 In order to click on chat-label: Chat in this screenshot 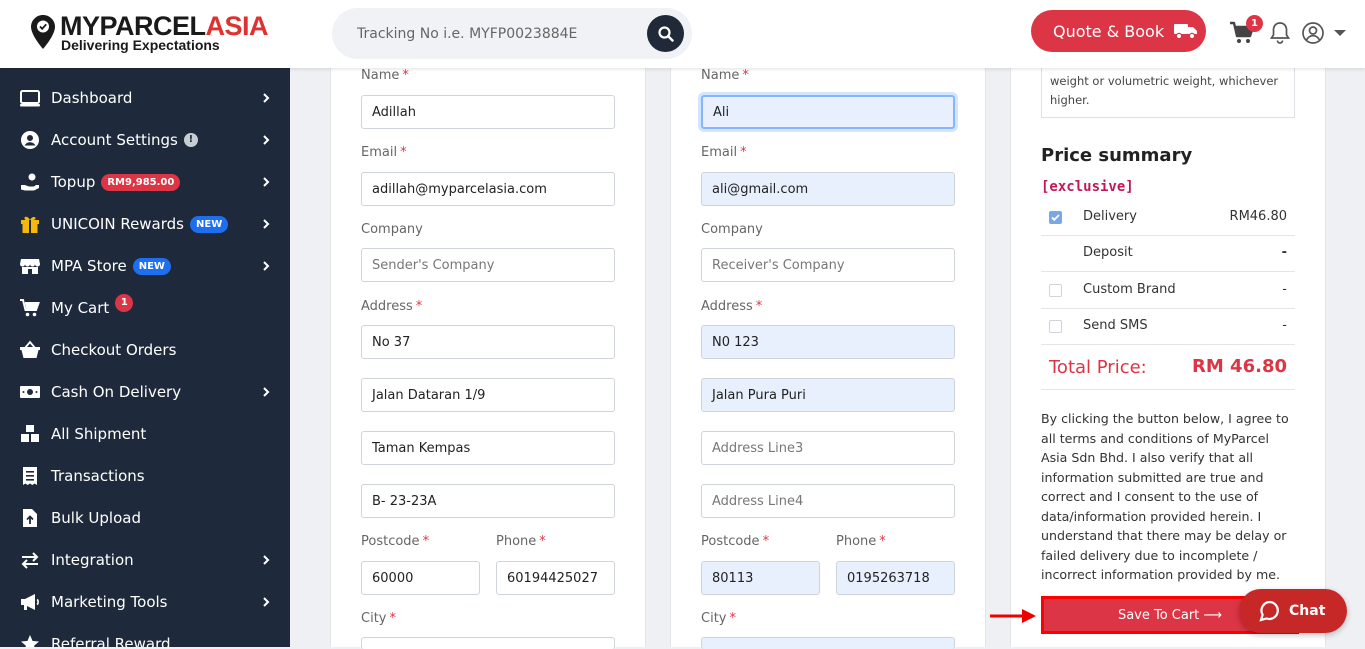, I will do `click(1307, 611)`.